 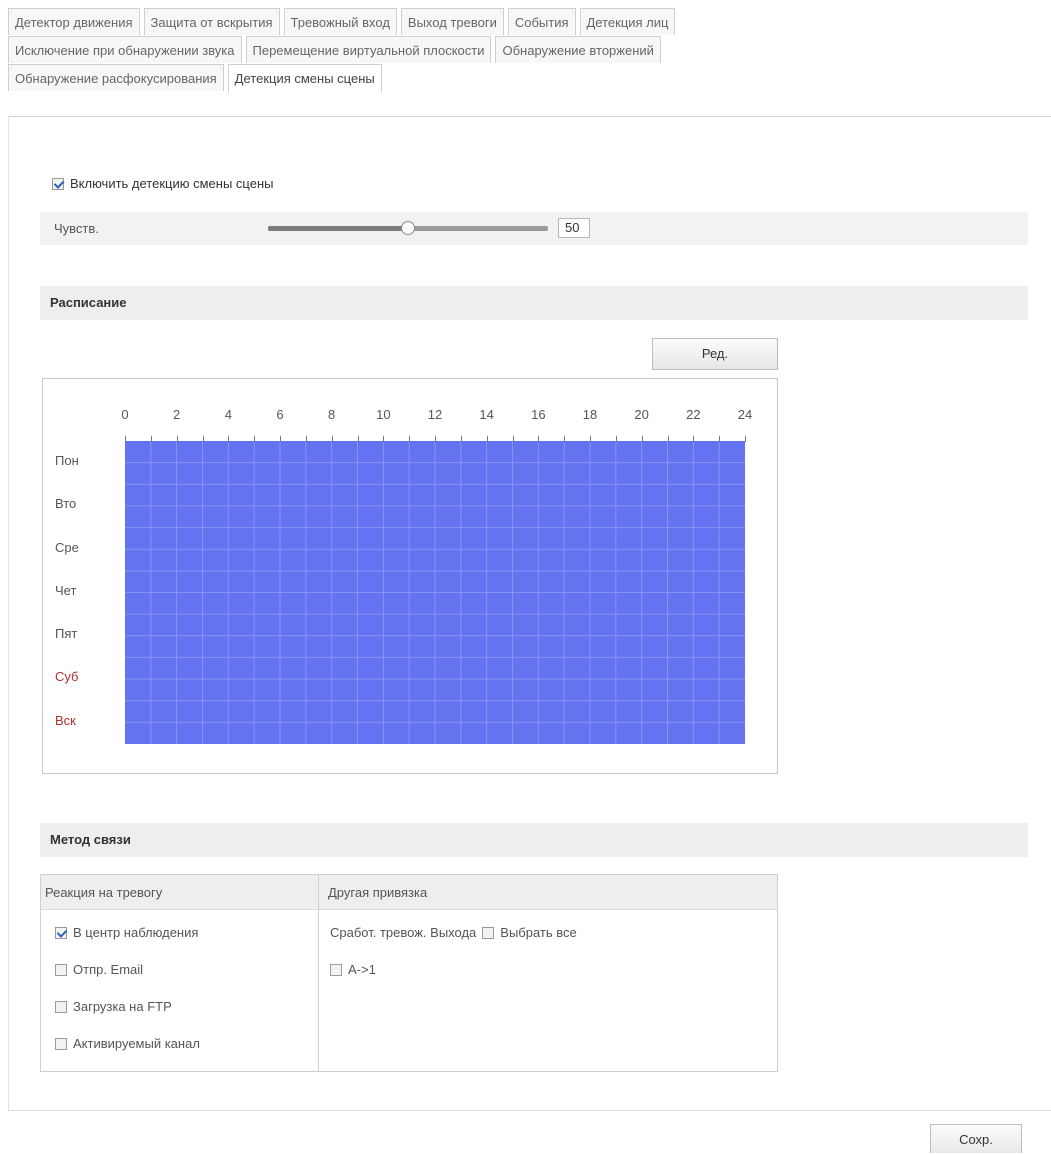 I want to click on save-button: Сохр., so click(x=976, y=1138).